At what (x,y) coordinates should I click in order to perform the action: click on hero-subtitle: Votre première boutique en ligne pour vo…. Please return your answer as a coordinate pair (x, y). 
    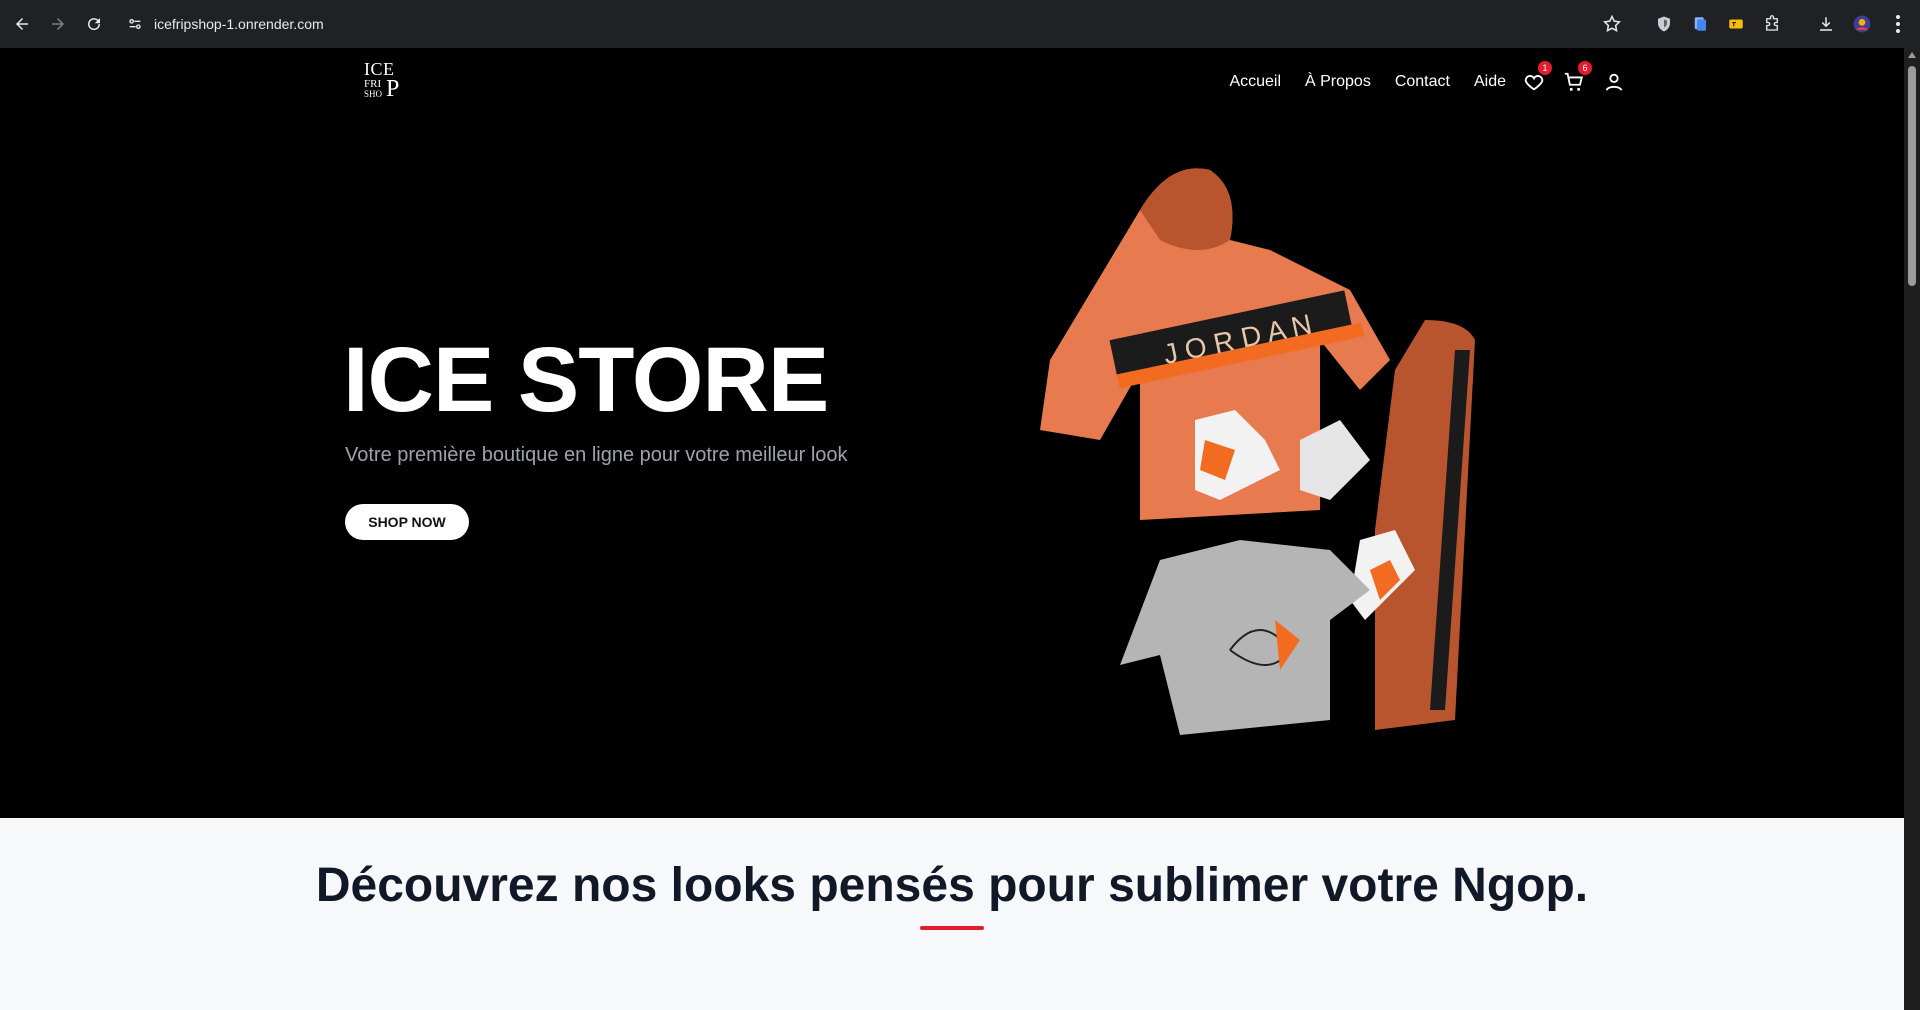
    Looking at the image, I should click on (596, 455).